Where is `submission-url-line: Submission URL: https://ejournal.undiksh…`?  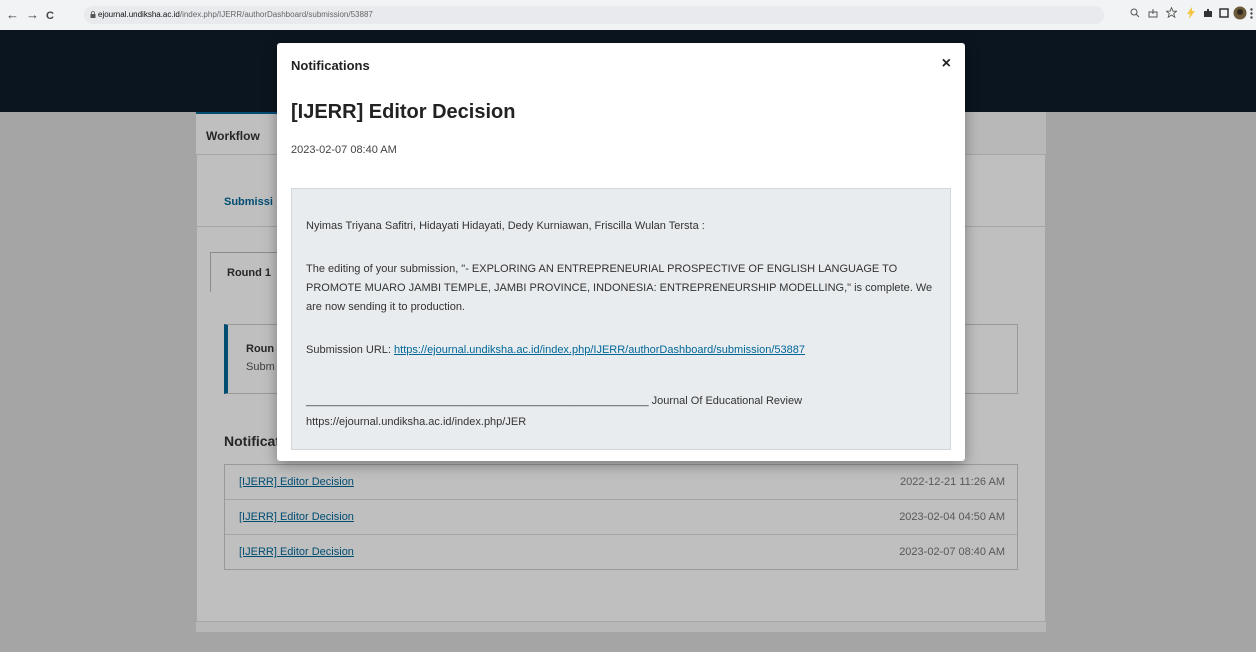 submission-url-line: Submission URL: https://ejournal.undiksh… is located at coordinates (626, 350).